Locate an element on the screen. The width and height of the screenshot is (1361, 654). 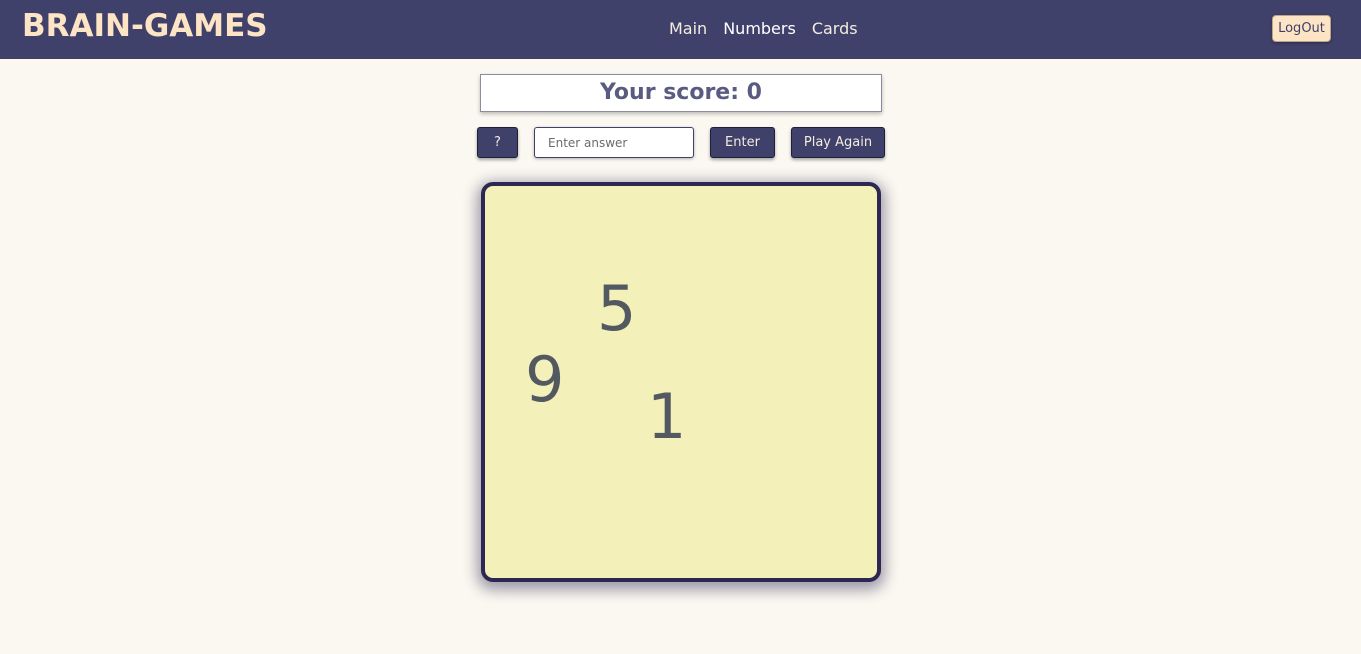
nav-link-cards: Cards is located at coordinates (835, 28).